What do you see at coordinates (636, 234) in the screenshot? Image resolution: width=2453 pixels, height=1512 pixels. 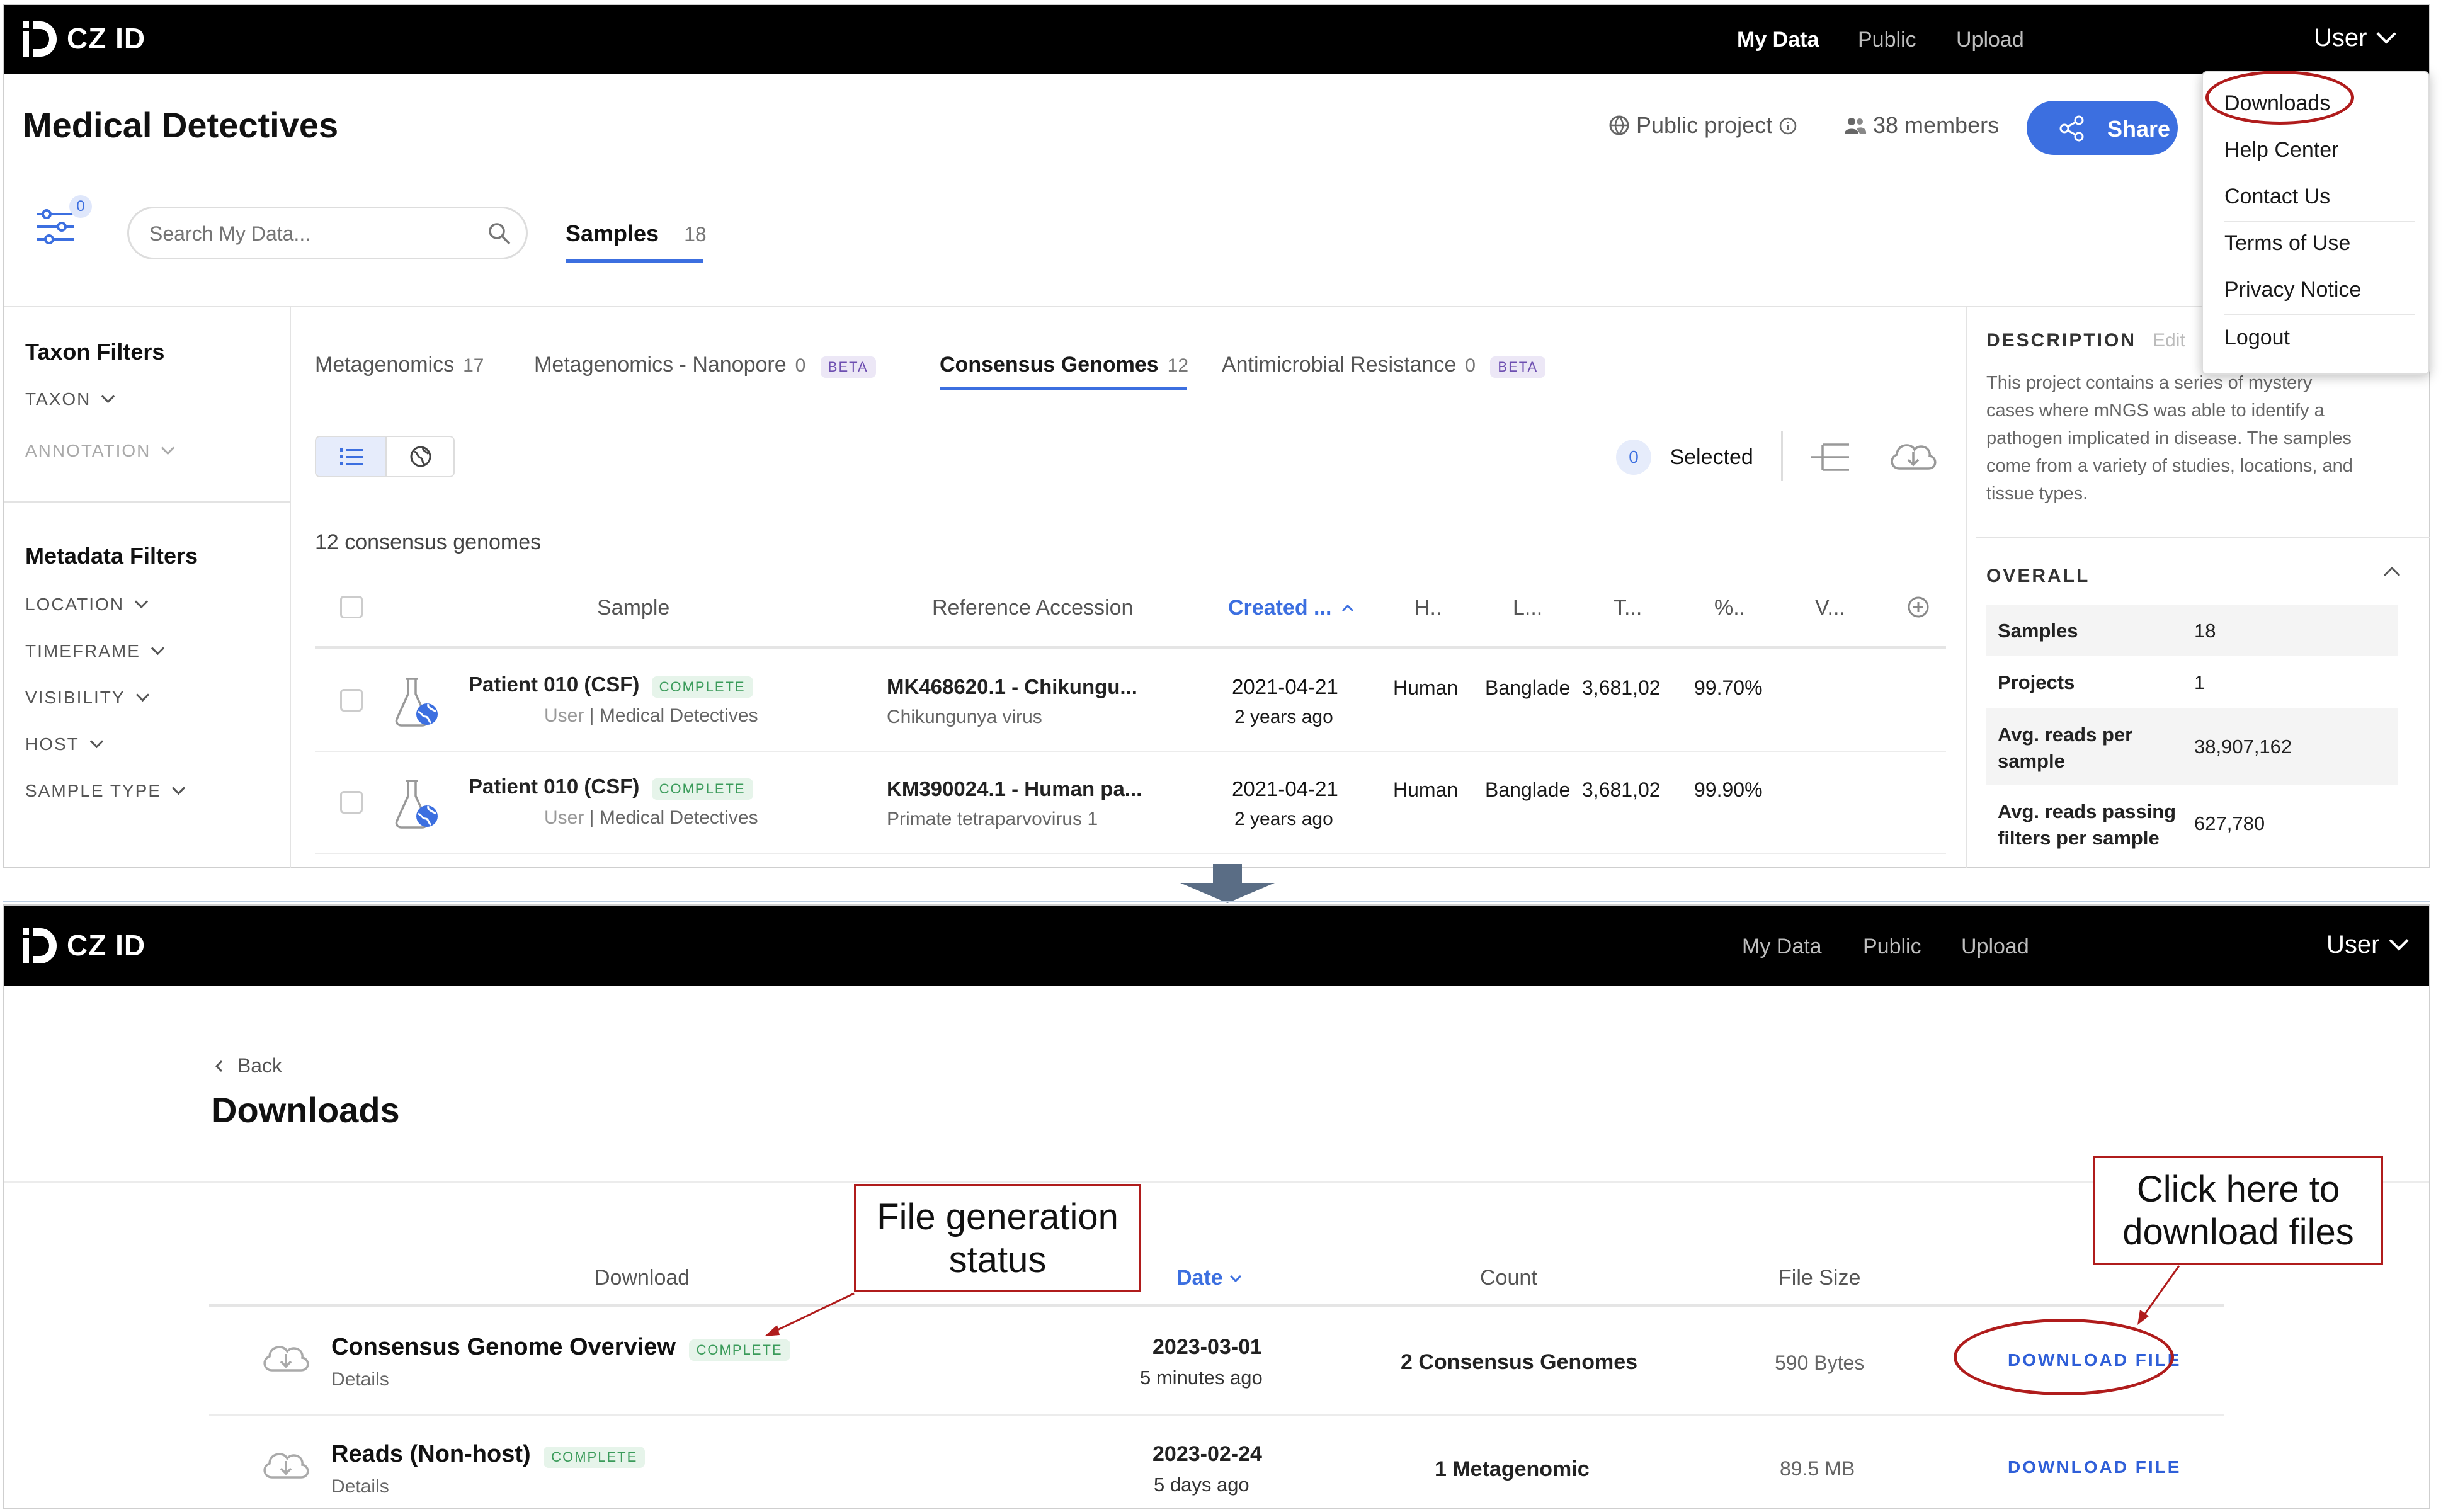 I see `tab-samples: Samples 18` at bounding box center [636, 234].